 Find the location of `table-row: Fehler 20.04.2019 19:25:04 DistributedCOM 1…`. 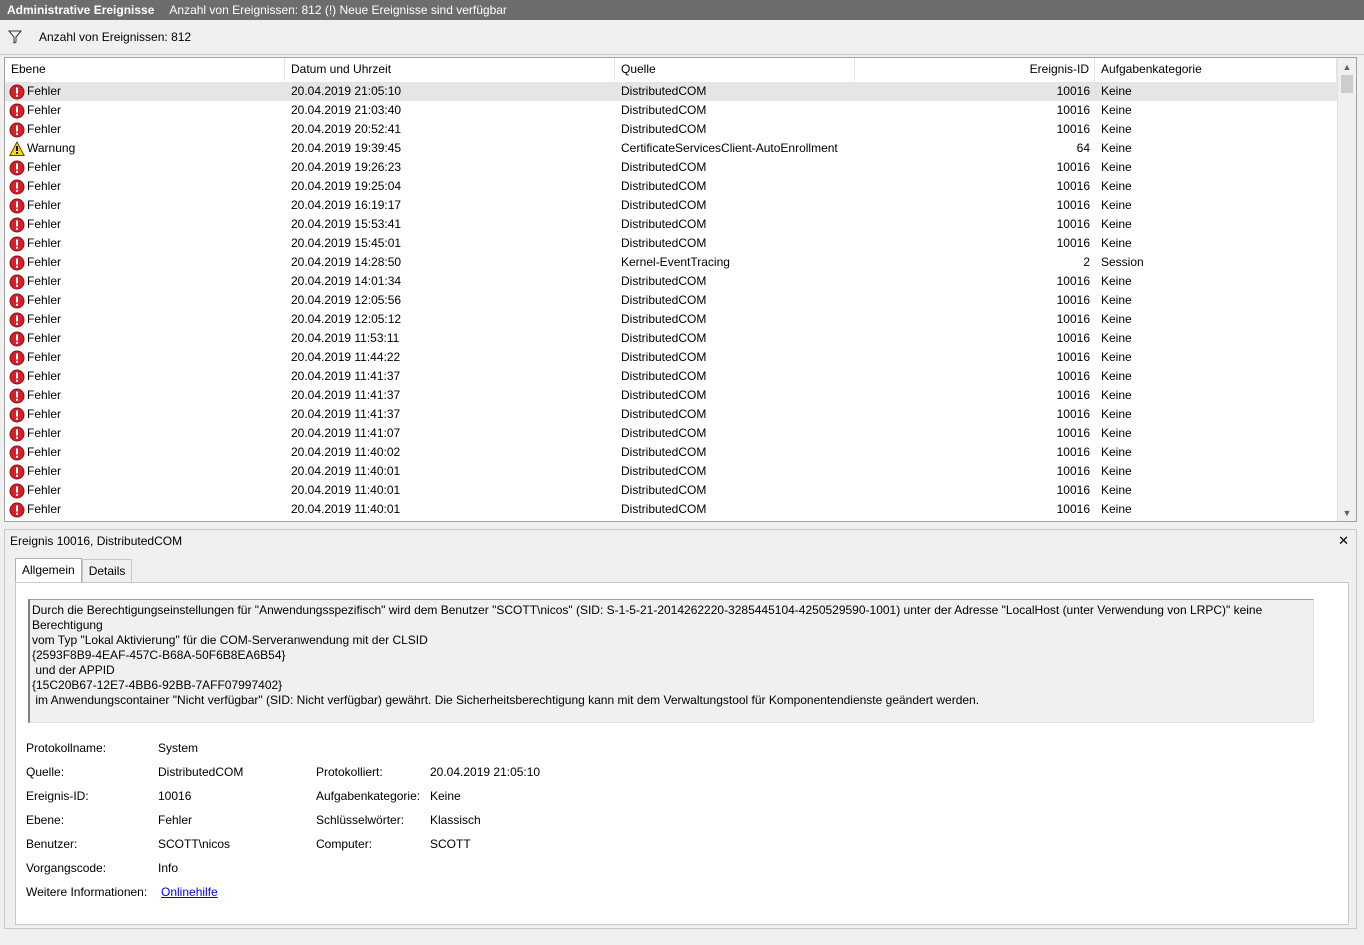

table-row: Fehler 20.04.2019 19:25:04 DistributedCOM 1… is located at coordinates (671, 186).